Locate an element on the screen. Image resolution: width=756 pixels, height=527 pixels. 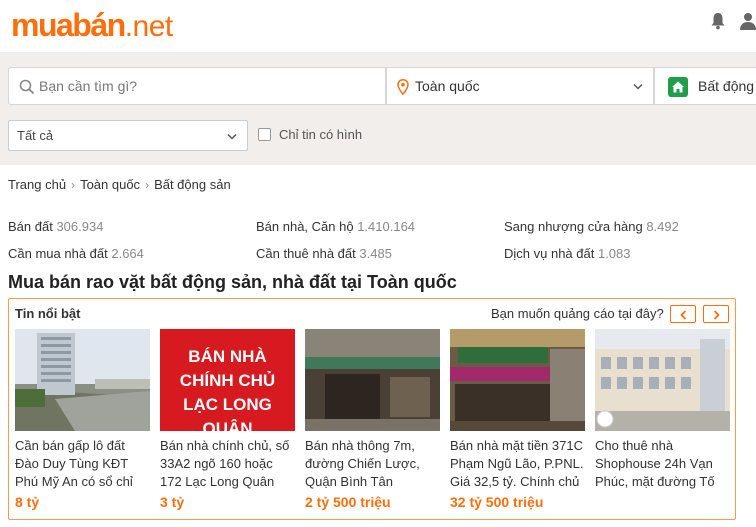
user-icon is located at coordinates (748, 21).